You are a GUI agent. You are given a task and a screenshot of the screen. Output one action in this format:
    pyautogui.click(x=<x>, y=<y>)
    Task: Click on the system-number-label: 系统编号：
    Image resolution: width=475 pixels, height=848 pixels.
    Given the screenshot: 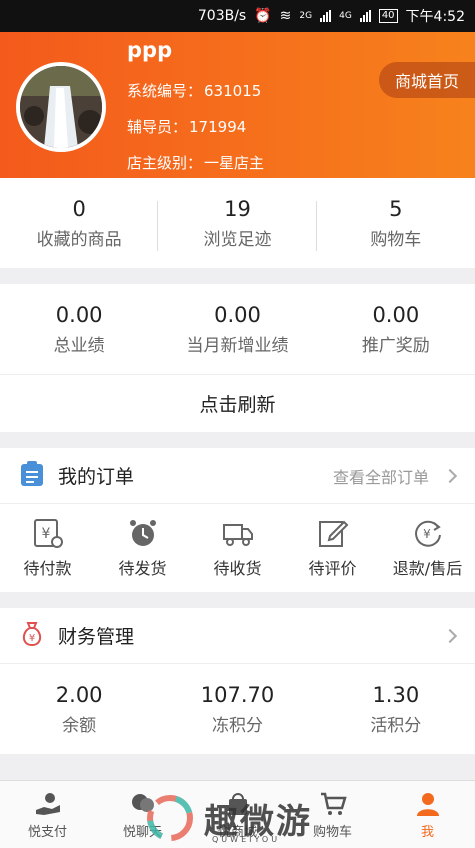 What is the action you would take?
    pyautogui.click(x=165, y=91)
    